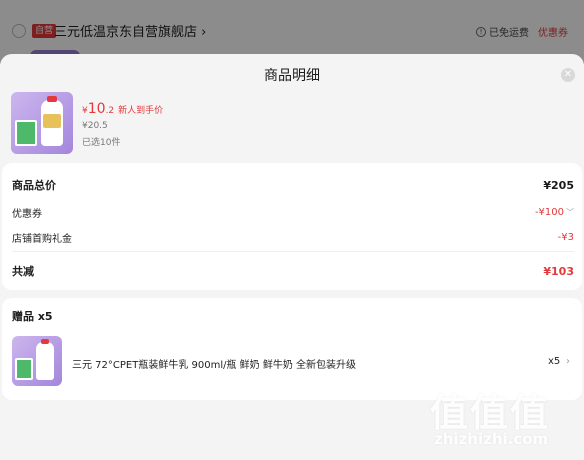 This screenshot has width=584, height=460. What do you see at coordinates (565, 237) in the screenshot?
I see `shop-gift-money-value: -¥3` at bounding box center [565, 237].